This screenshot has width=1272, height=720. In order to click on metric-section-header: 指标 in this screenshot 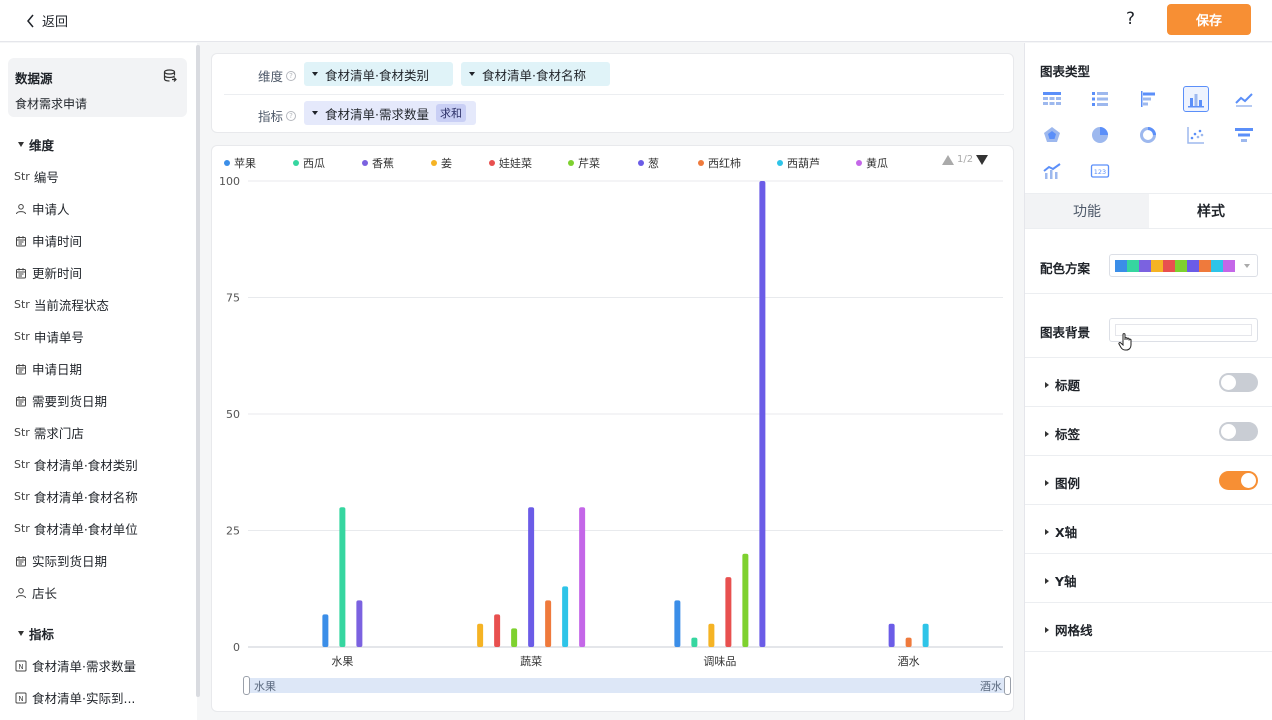, I will do `click(36, 633)`.